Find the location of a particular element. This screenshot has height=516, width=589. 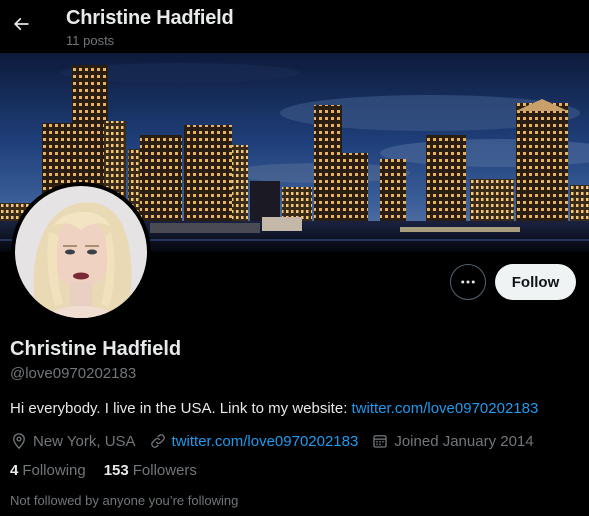

more-dots-icon is located at coordinates (468, 282).